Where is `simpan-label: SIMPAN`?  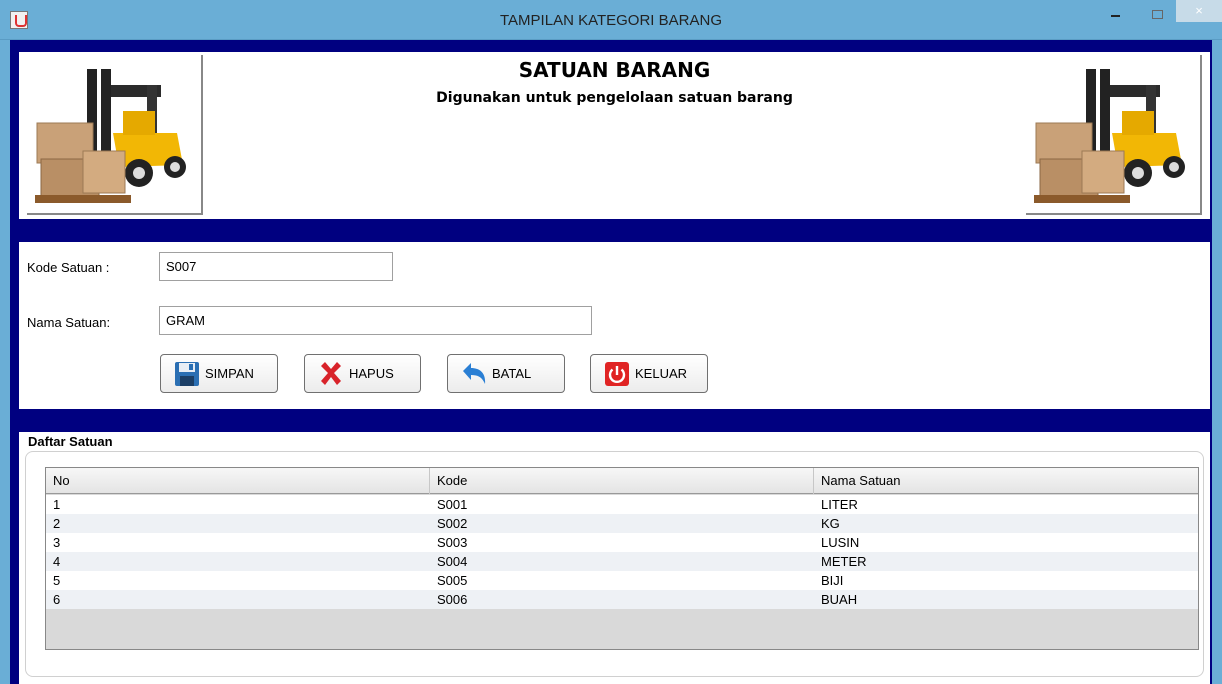 simpan-label: SIMPAN is located at coordinates (229, 373).